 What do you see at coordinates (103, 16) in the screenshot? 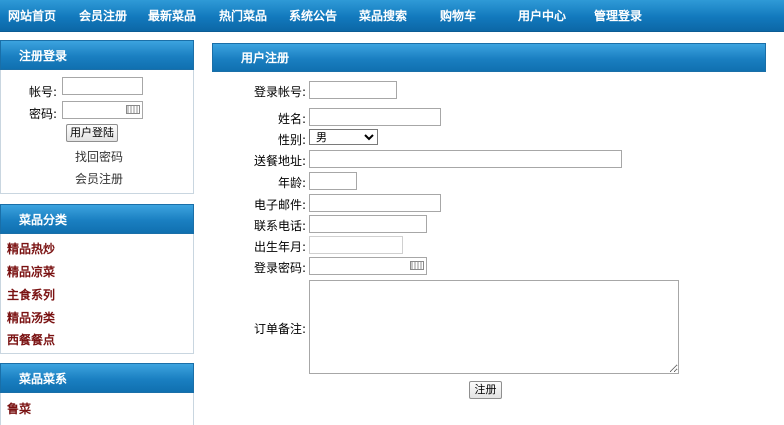
I see `nav-member-register: 会员注册` at bounding box center [103, 16].